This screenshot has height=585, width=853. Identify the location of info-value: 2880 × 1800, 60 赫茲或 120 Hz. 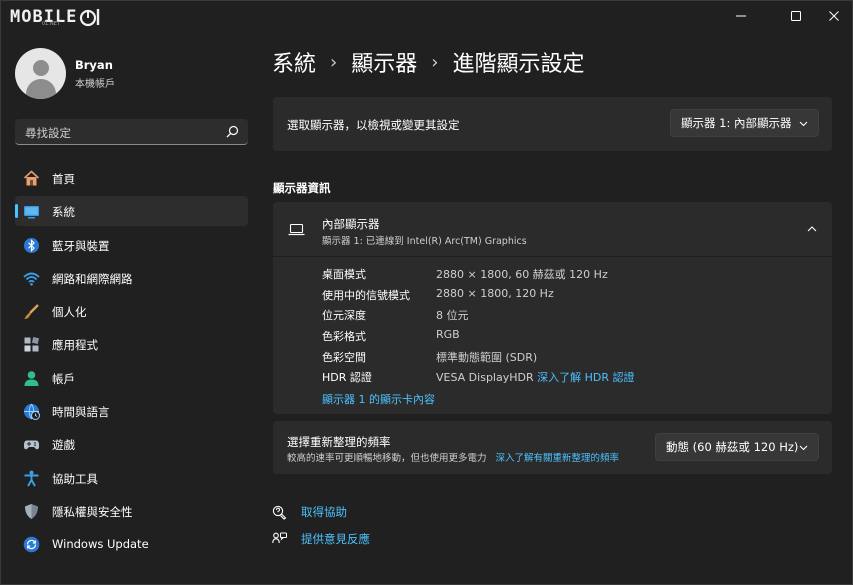
(522, 274).